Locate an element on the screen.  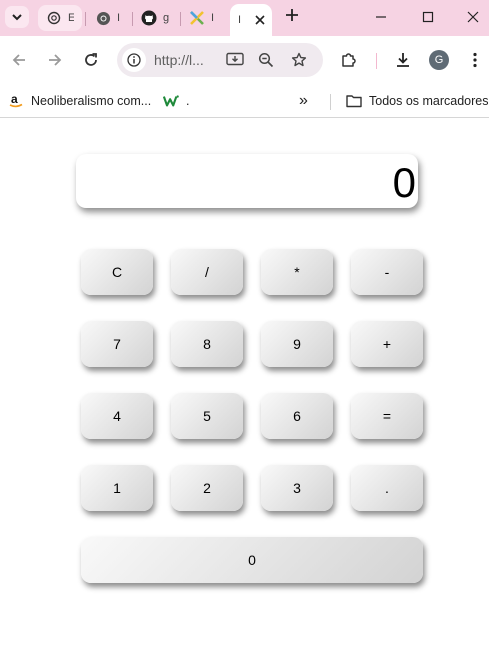
multiply-button: * is located at coordinates (297, 272).